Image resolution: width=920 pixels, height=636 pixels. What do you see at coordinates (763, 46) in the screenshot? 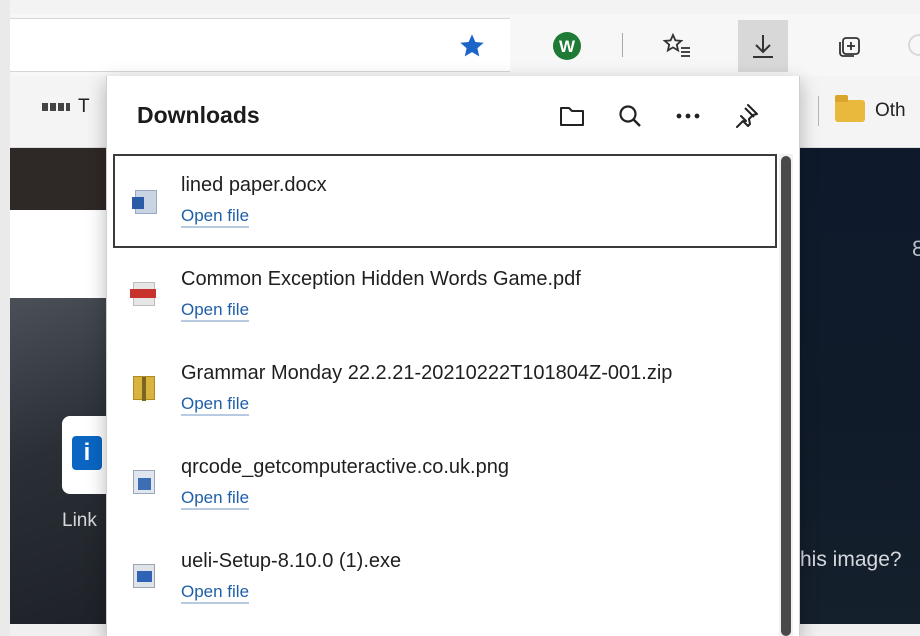
I see `download-icon` at bounding box center [763, 46].